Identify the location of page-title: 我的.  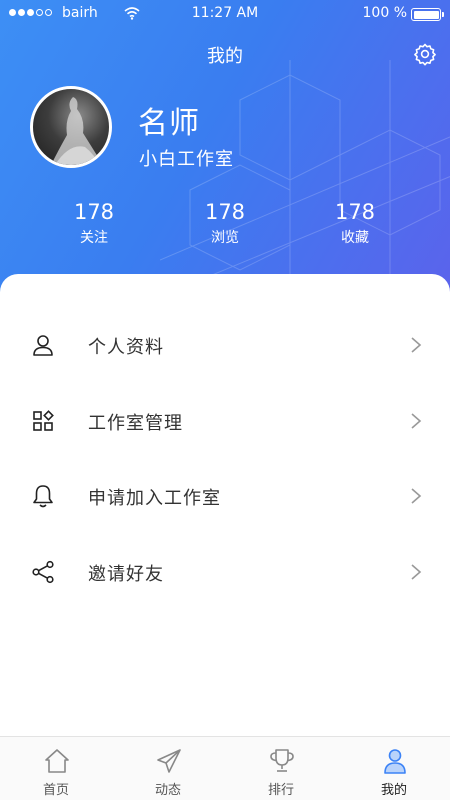
(225, 56).